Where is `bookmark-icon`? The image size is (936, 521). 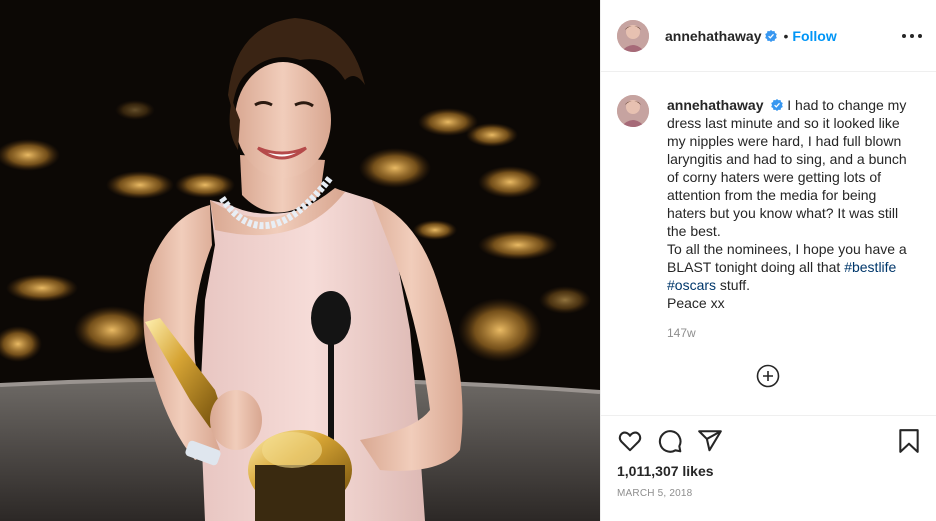
bookmark-icon is located at coordinates (909, 441).